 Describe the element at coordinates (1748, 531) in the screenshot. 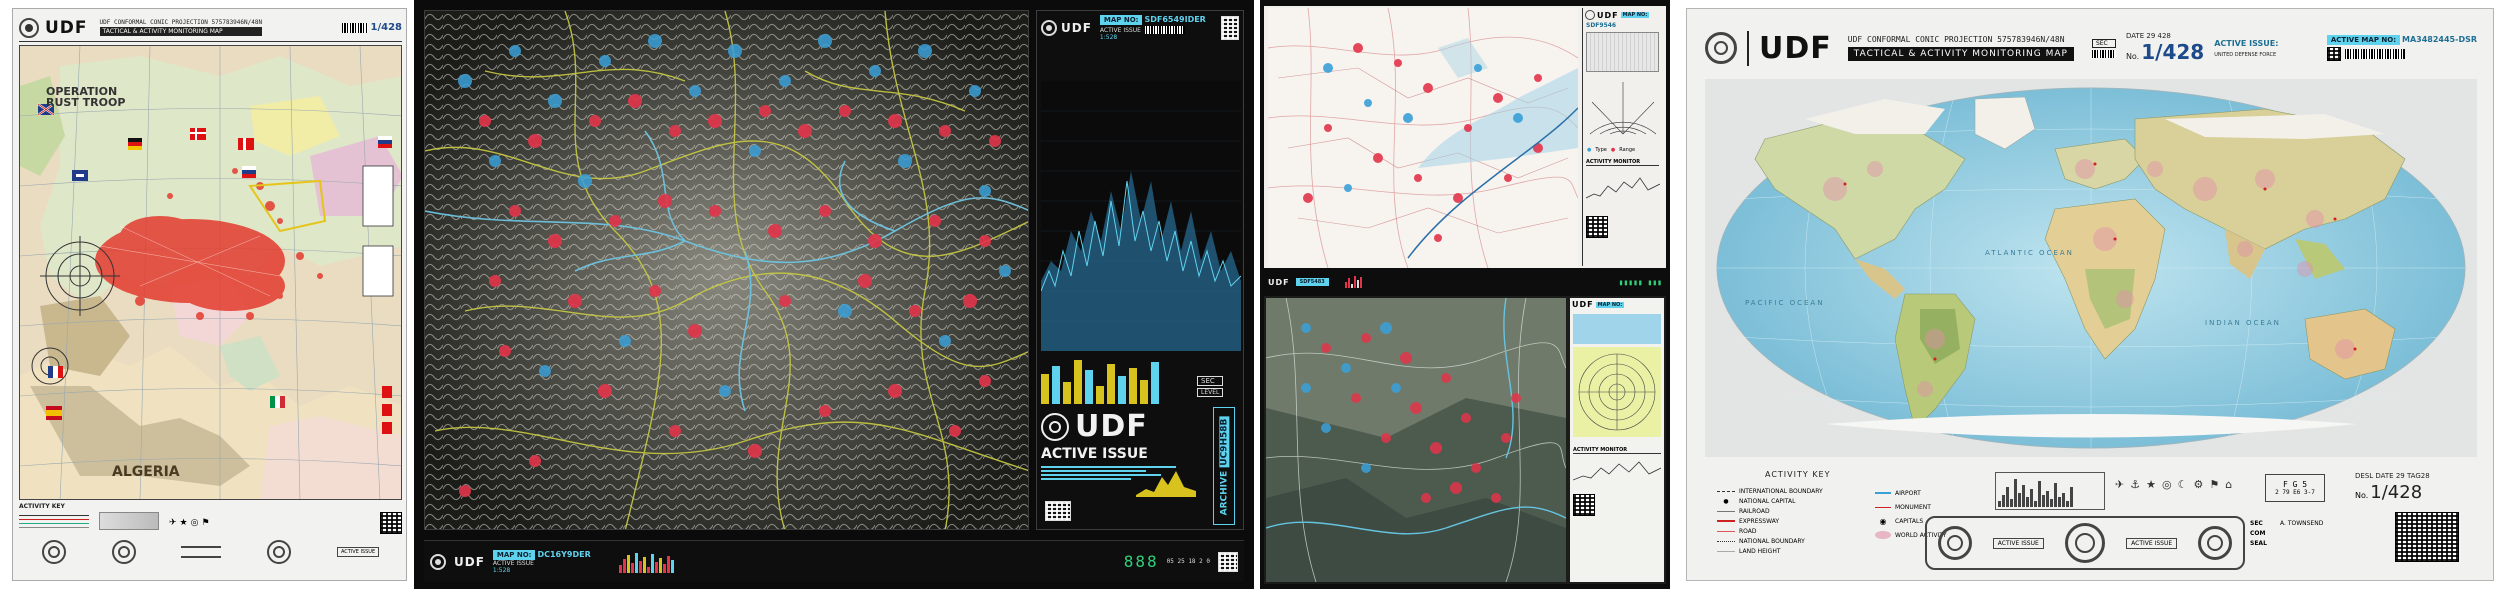

I see `key-item: ROAD` at that location.